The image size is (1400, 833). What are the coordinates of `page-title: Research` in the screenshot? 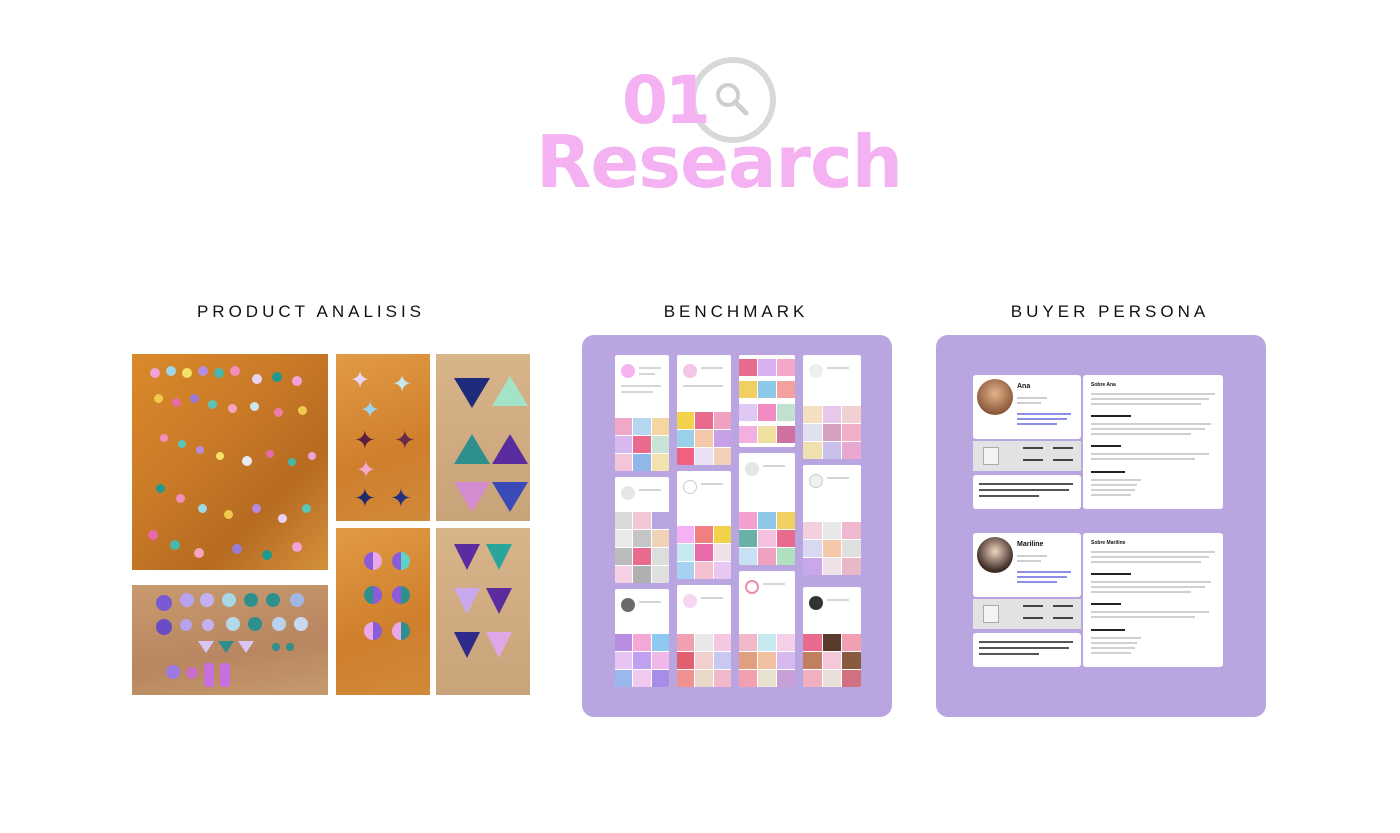 It's located at (719, 162).